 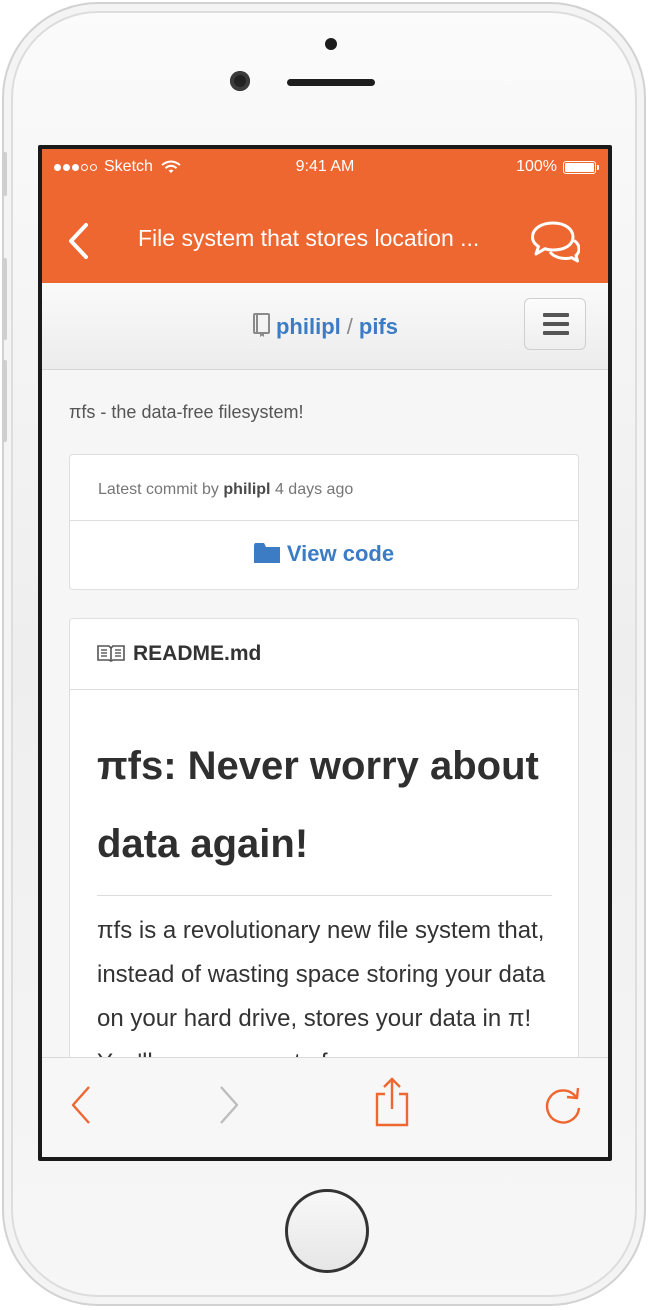 I want to click on commit-prefix: Latest commit by, so click(x=158, y=489).